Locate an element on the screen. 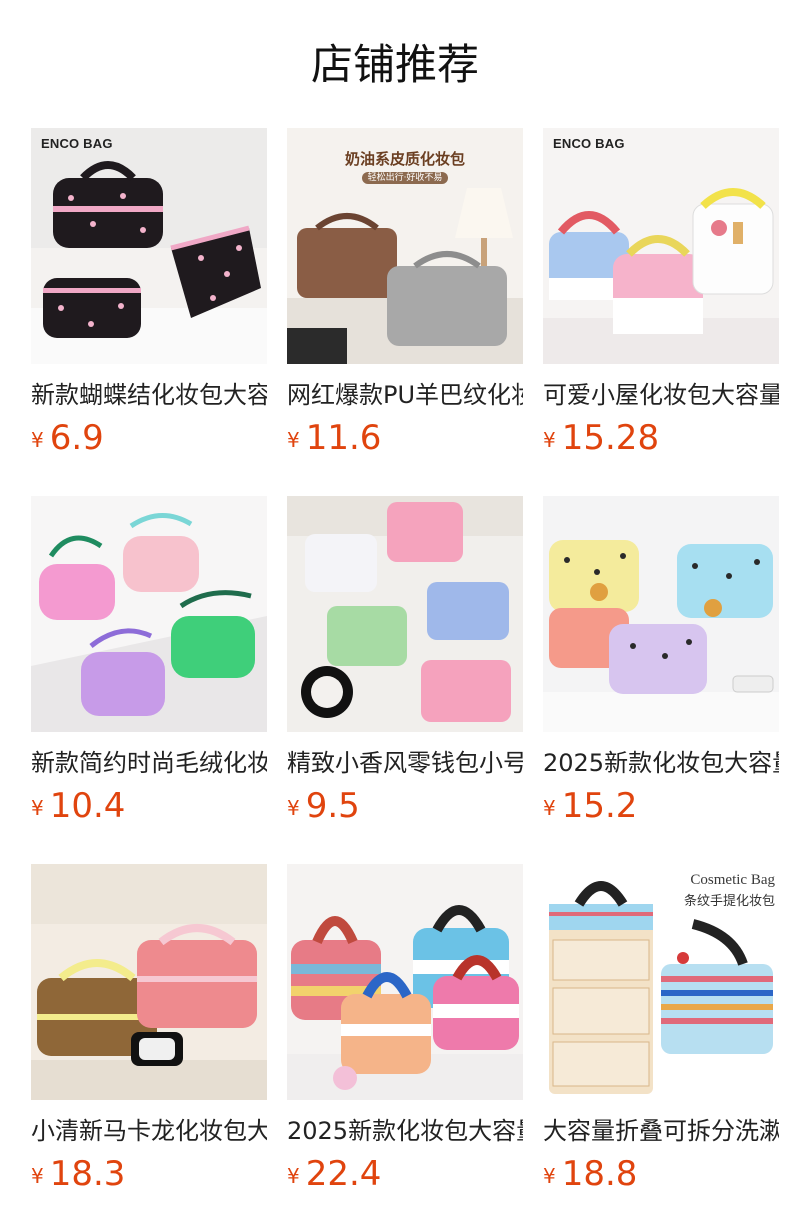  product-name: 新款简约时尚毛绒化妆包 is located at coordinates (149, 763).